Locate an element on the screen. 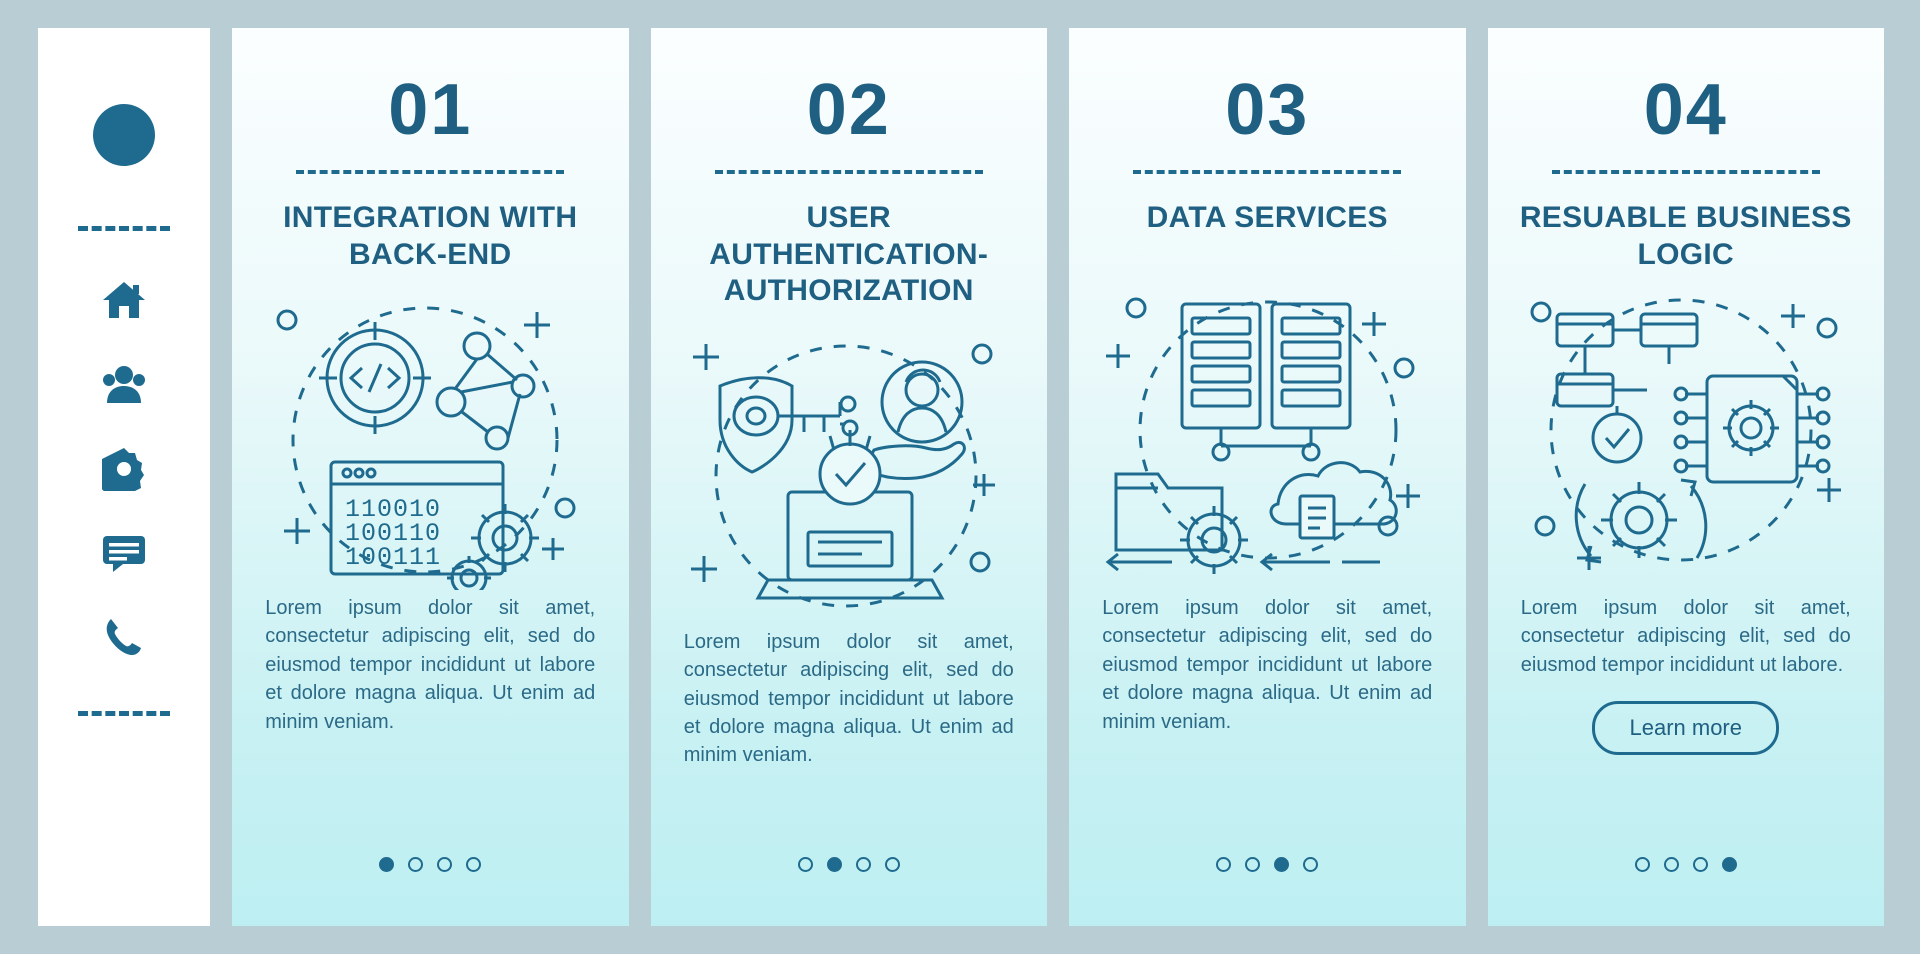  card-number: 03 is located at coordinates (1267, 110).